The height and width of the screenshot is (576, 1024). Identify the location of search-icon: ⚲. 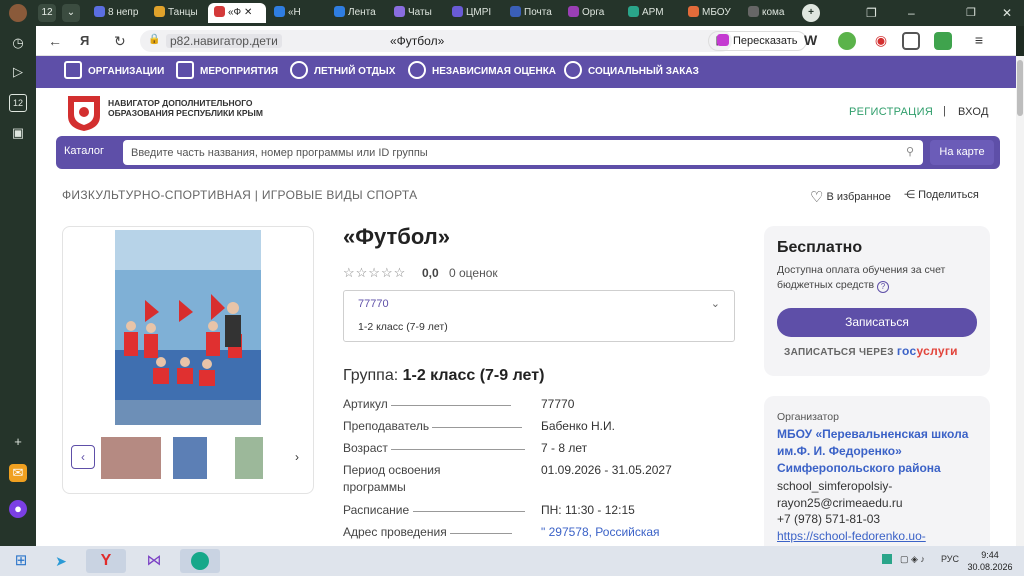
(910, 151).